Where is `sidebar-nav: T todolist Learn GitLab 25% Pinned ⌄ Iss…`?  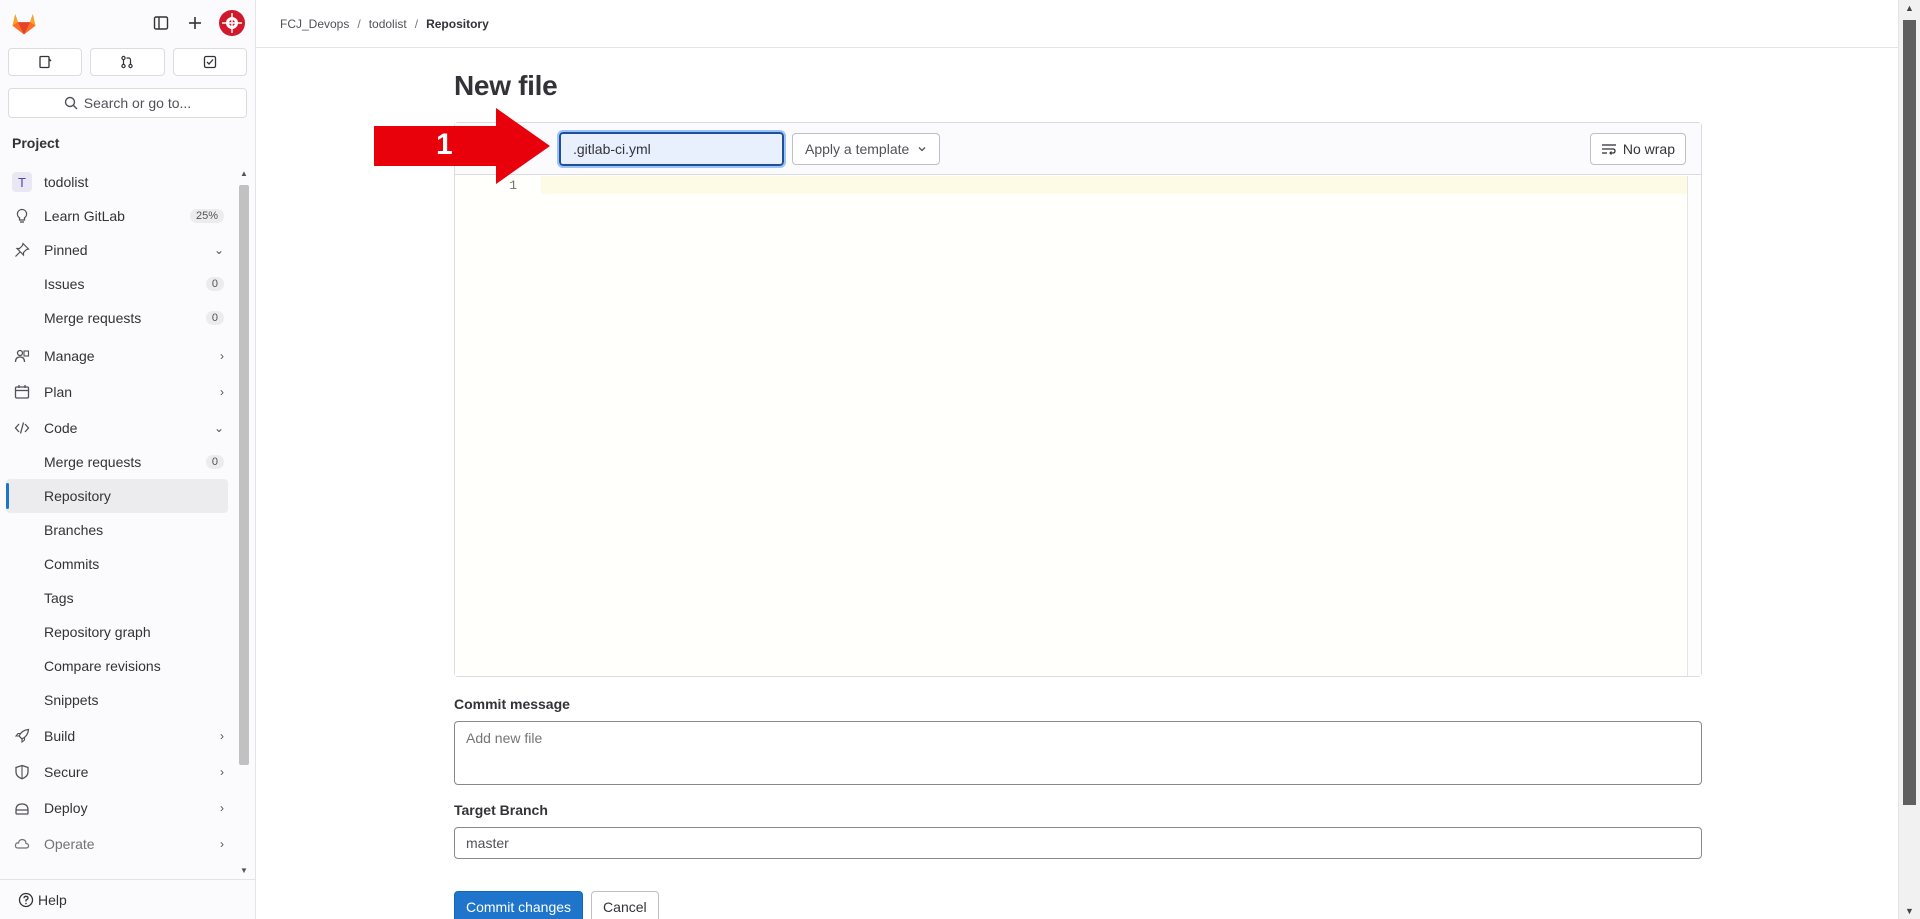
sidebar-nav: T todolist Learn GitLab 25% Pinned ⌄ Iss… is located at coordinates (118, 513).